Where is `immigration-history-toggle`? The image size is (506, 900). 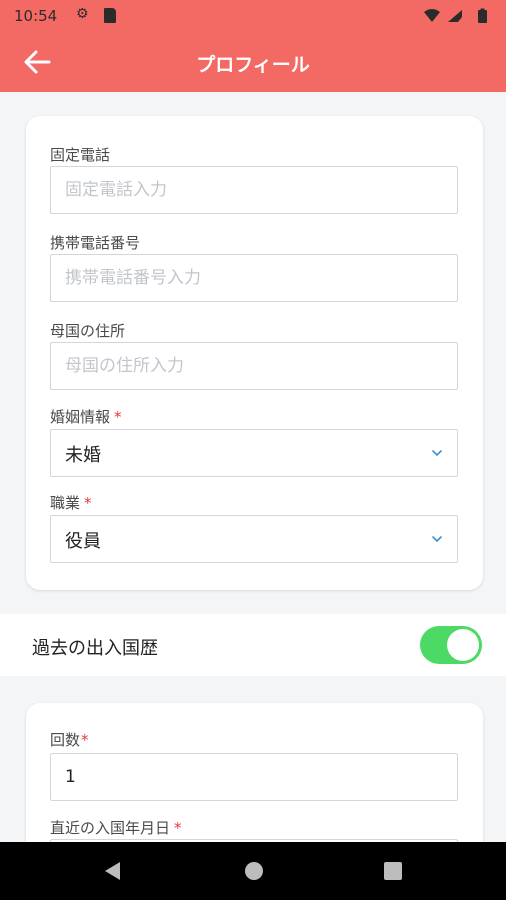 immigration-history-toggle is located at coordinates (451, 645).